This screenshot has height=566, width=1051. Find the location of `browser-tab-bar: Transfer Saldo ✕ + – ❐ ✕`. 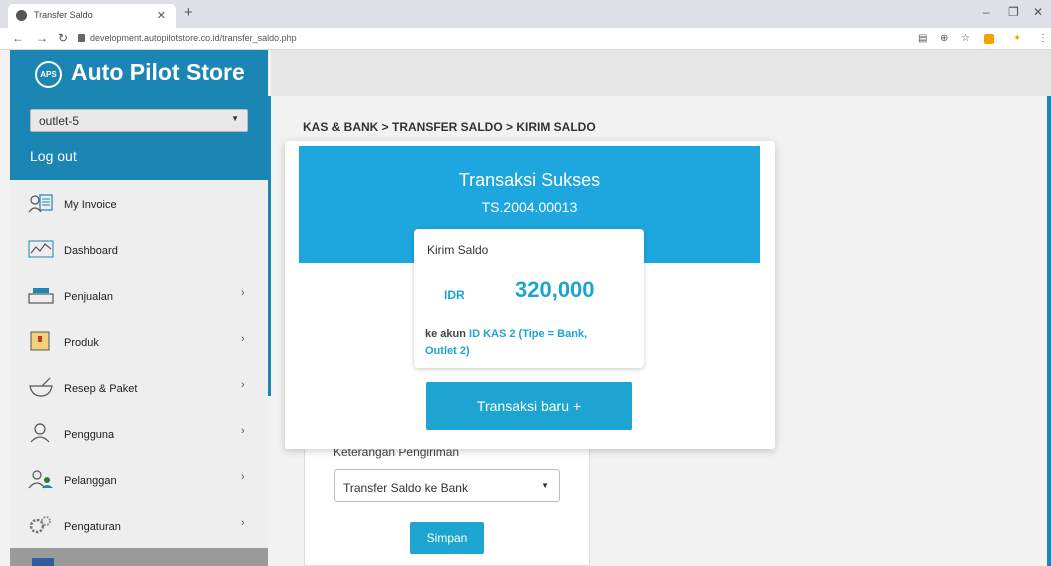

browser-tab-bar: Transfer Saldo ✕ + – ❐ ✕ is located at coordinates (525, 14).